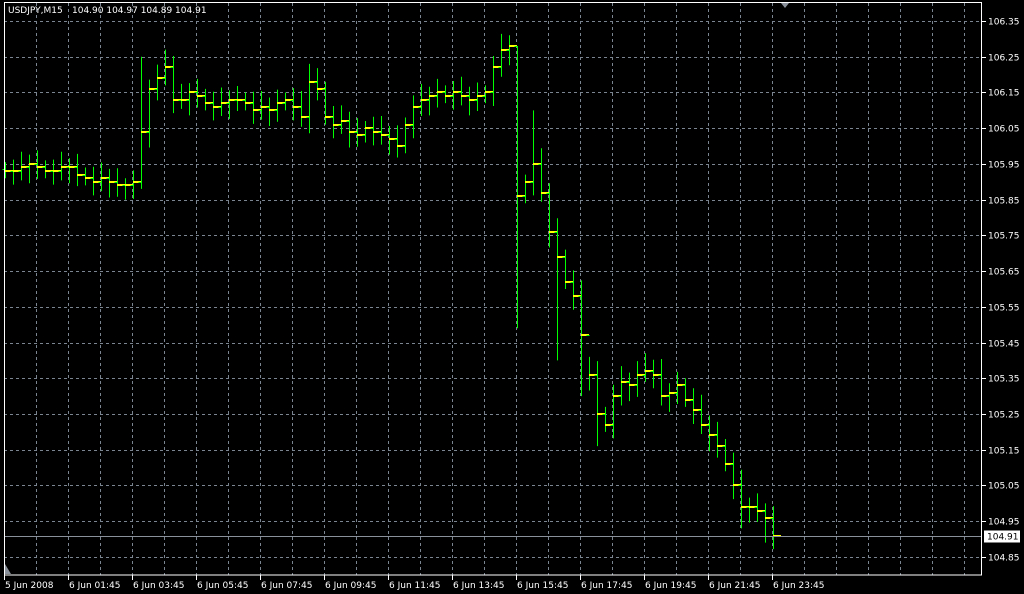  I want to click on x-tick-label: 6 Jun 17:45, so click(606, 586).